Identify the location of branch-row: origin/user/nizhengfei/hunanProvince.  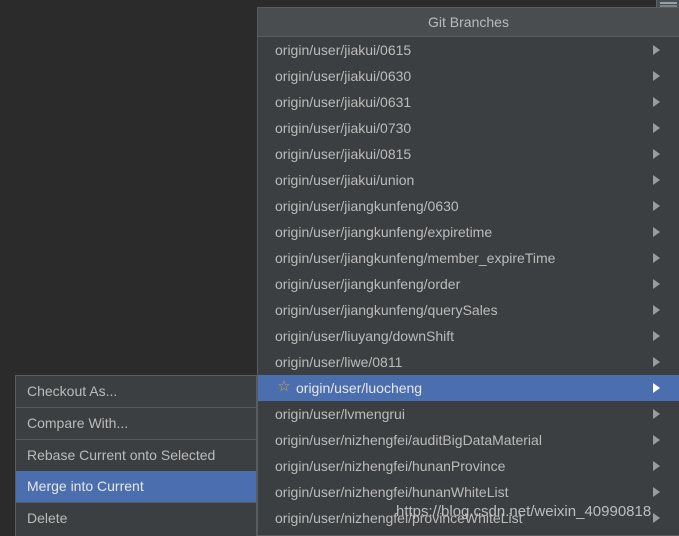
(468, 466).